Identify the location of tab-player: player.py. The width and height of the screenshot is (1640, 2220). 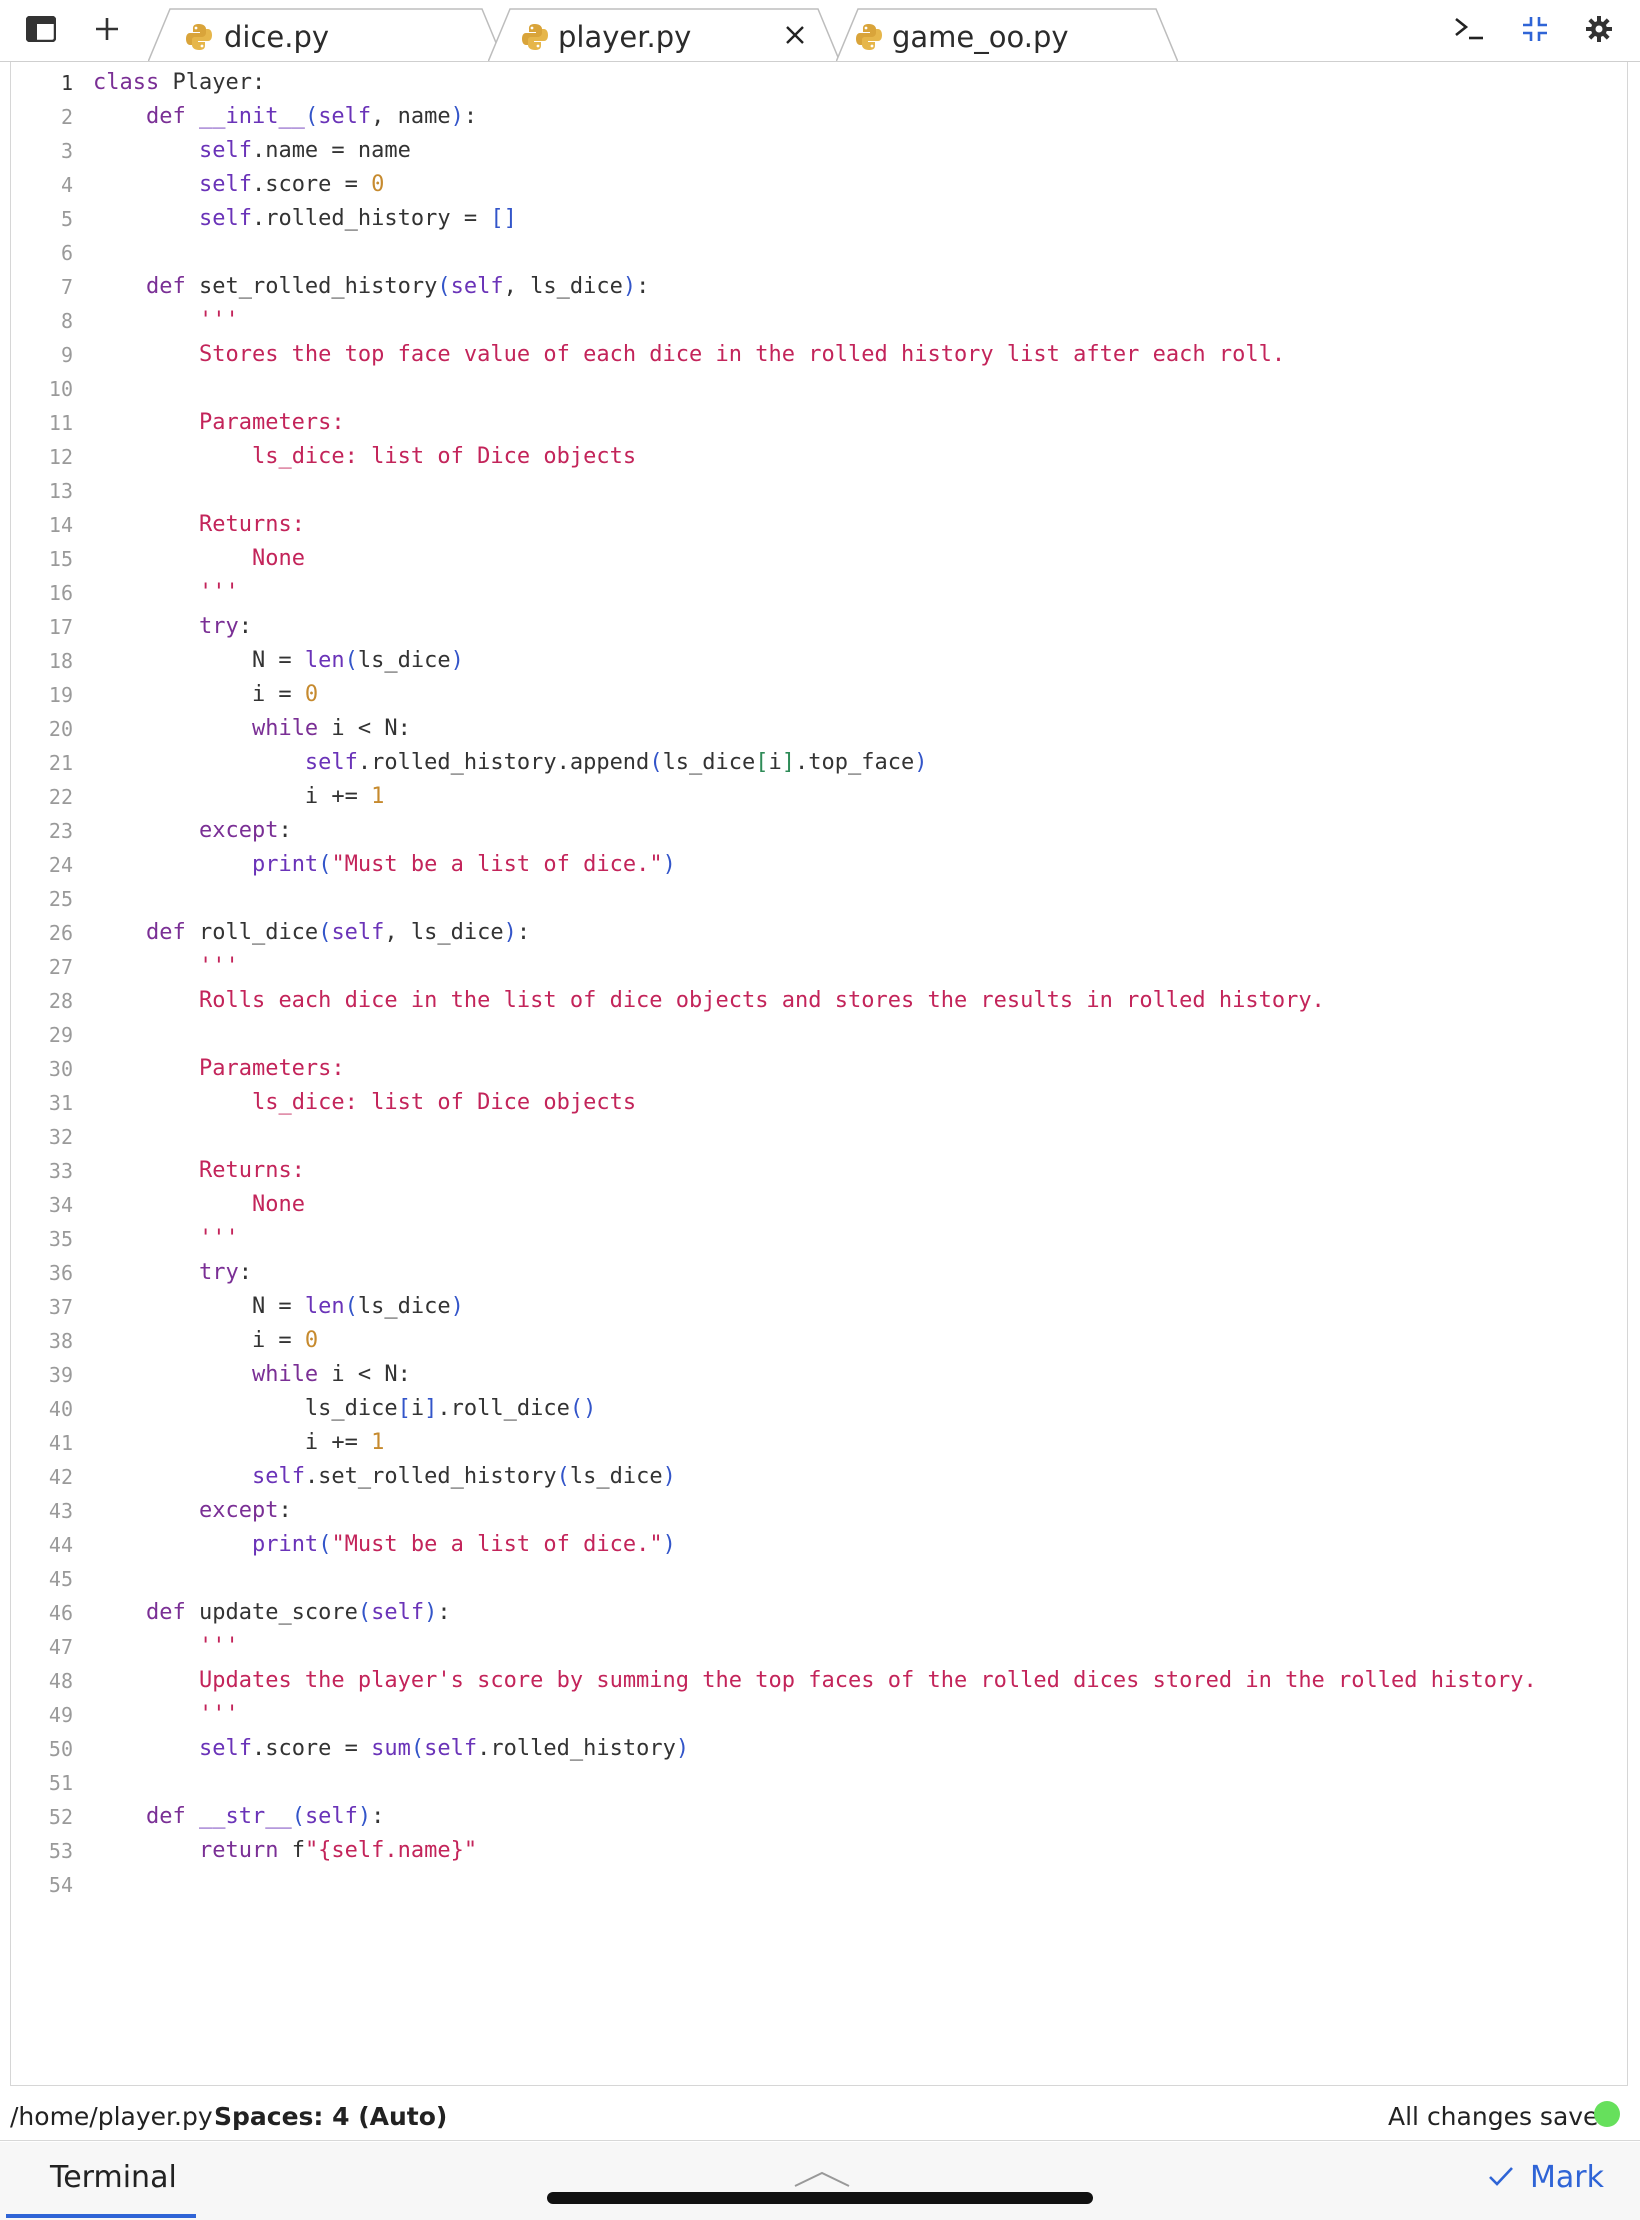
(664, 35).